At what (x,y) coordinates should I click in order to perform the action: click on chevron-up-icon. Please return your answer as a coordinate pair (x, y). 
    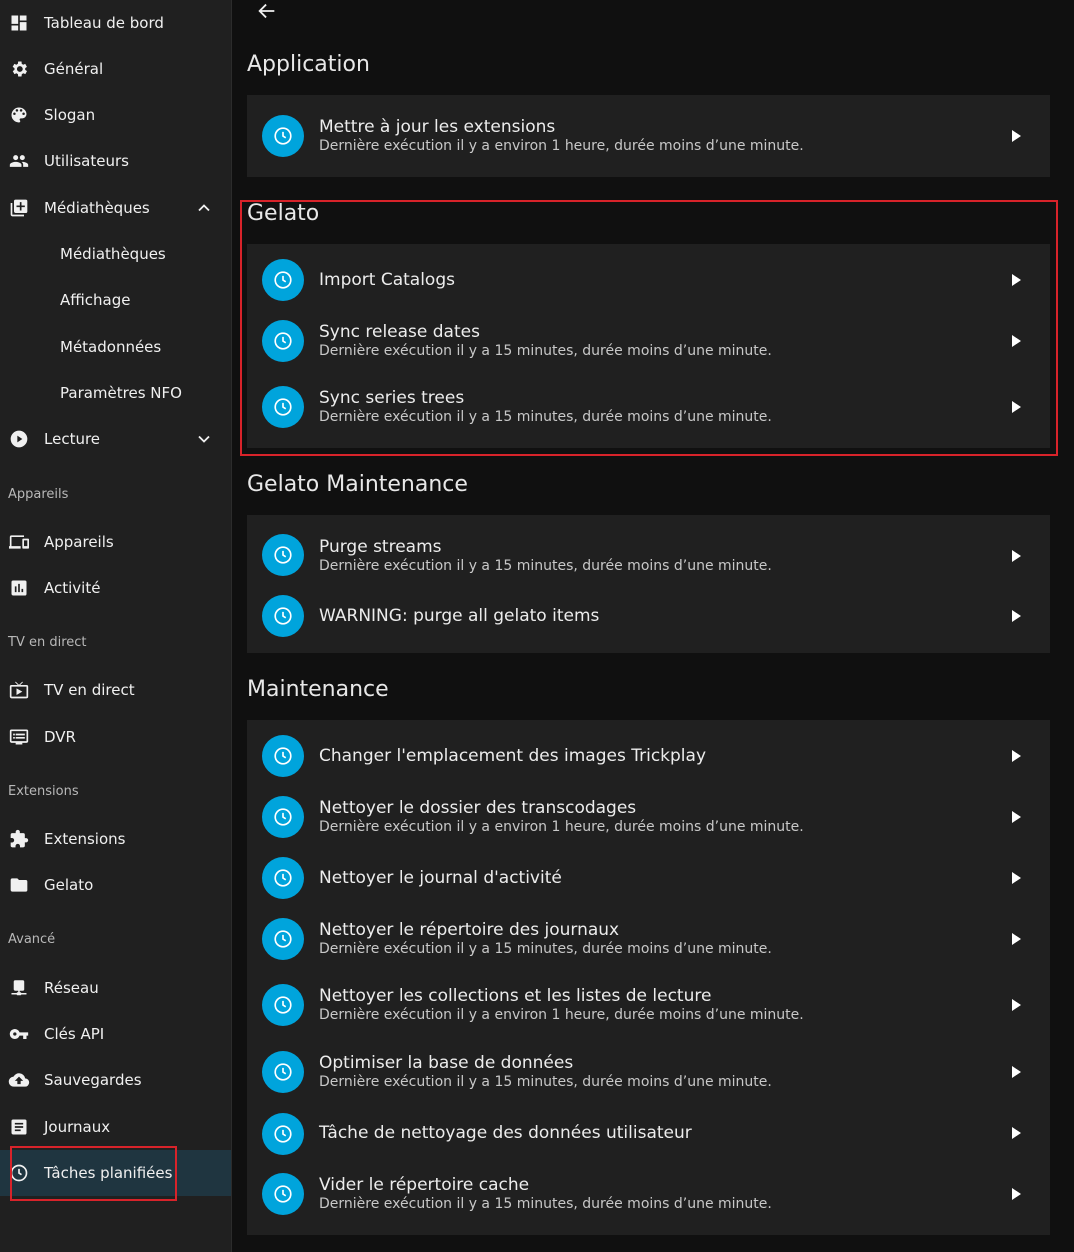
    Looking at the image, I should click on (204, 208).